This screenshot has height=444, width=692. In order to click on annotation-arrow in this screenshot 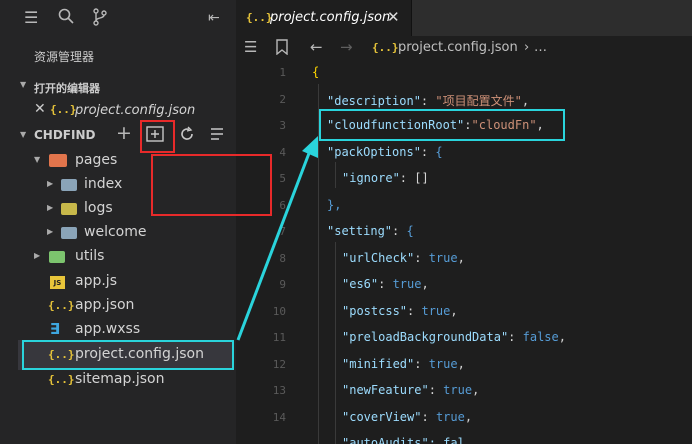, I will do `click(277, 238)`.